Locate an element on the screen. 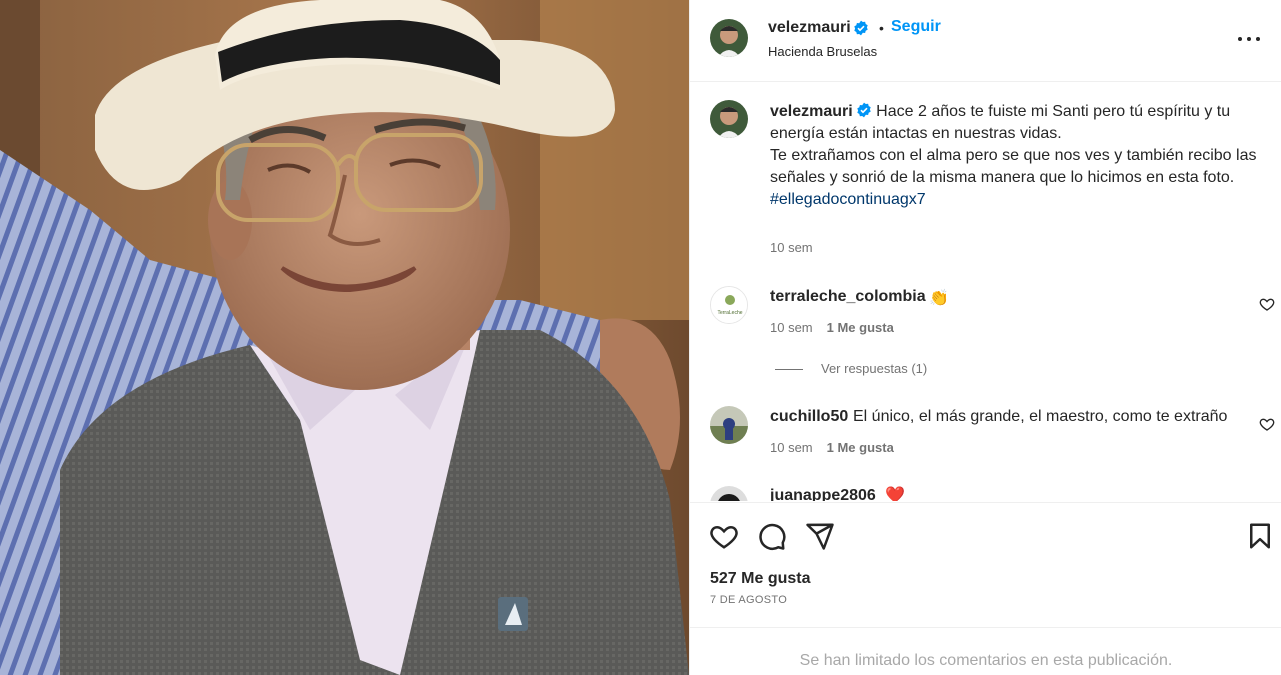  caption-author-avatar is located at coordinates (729, 119).